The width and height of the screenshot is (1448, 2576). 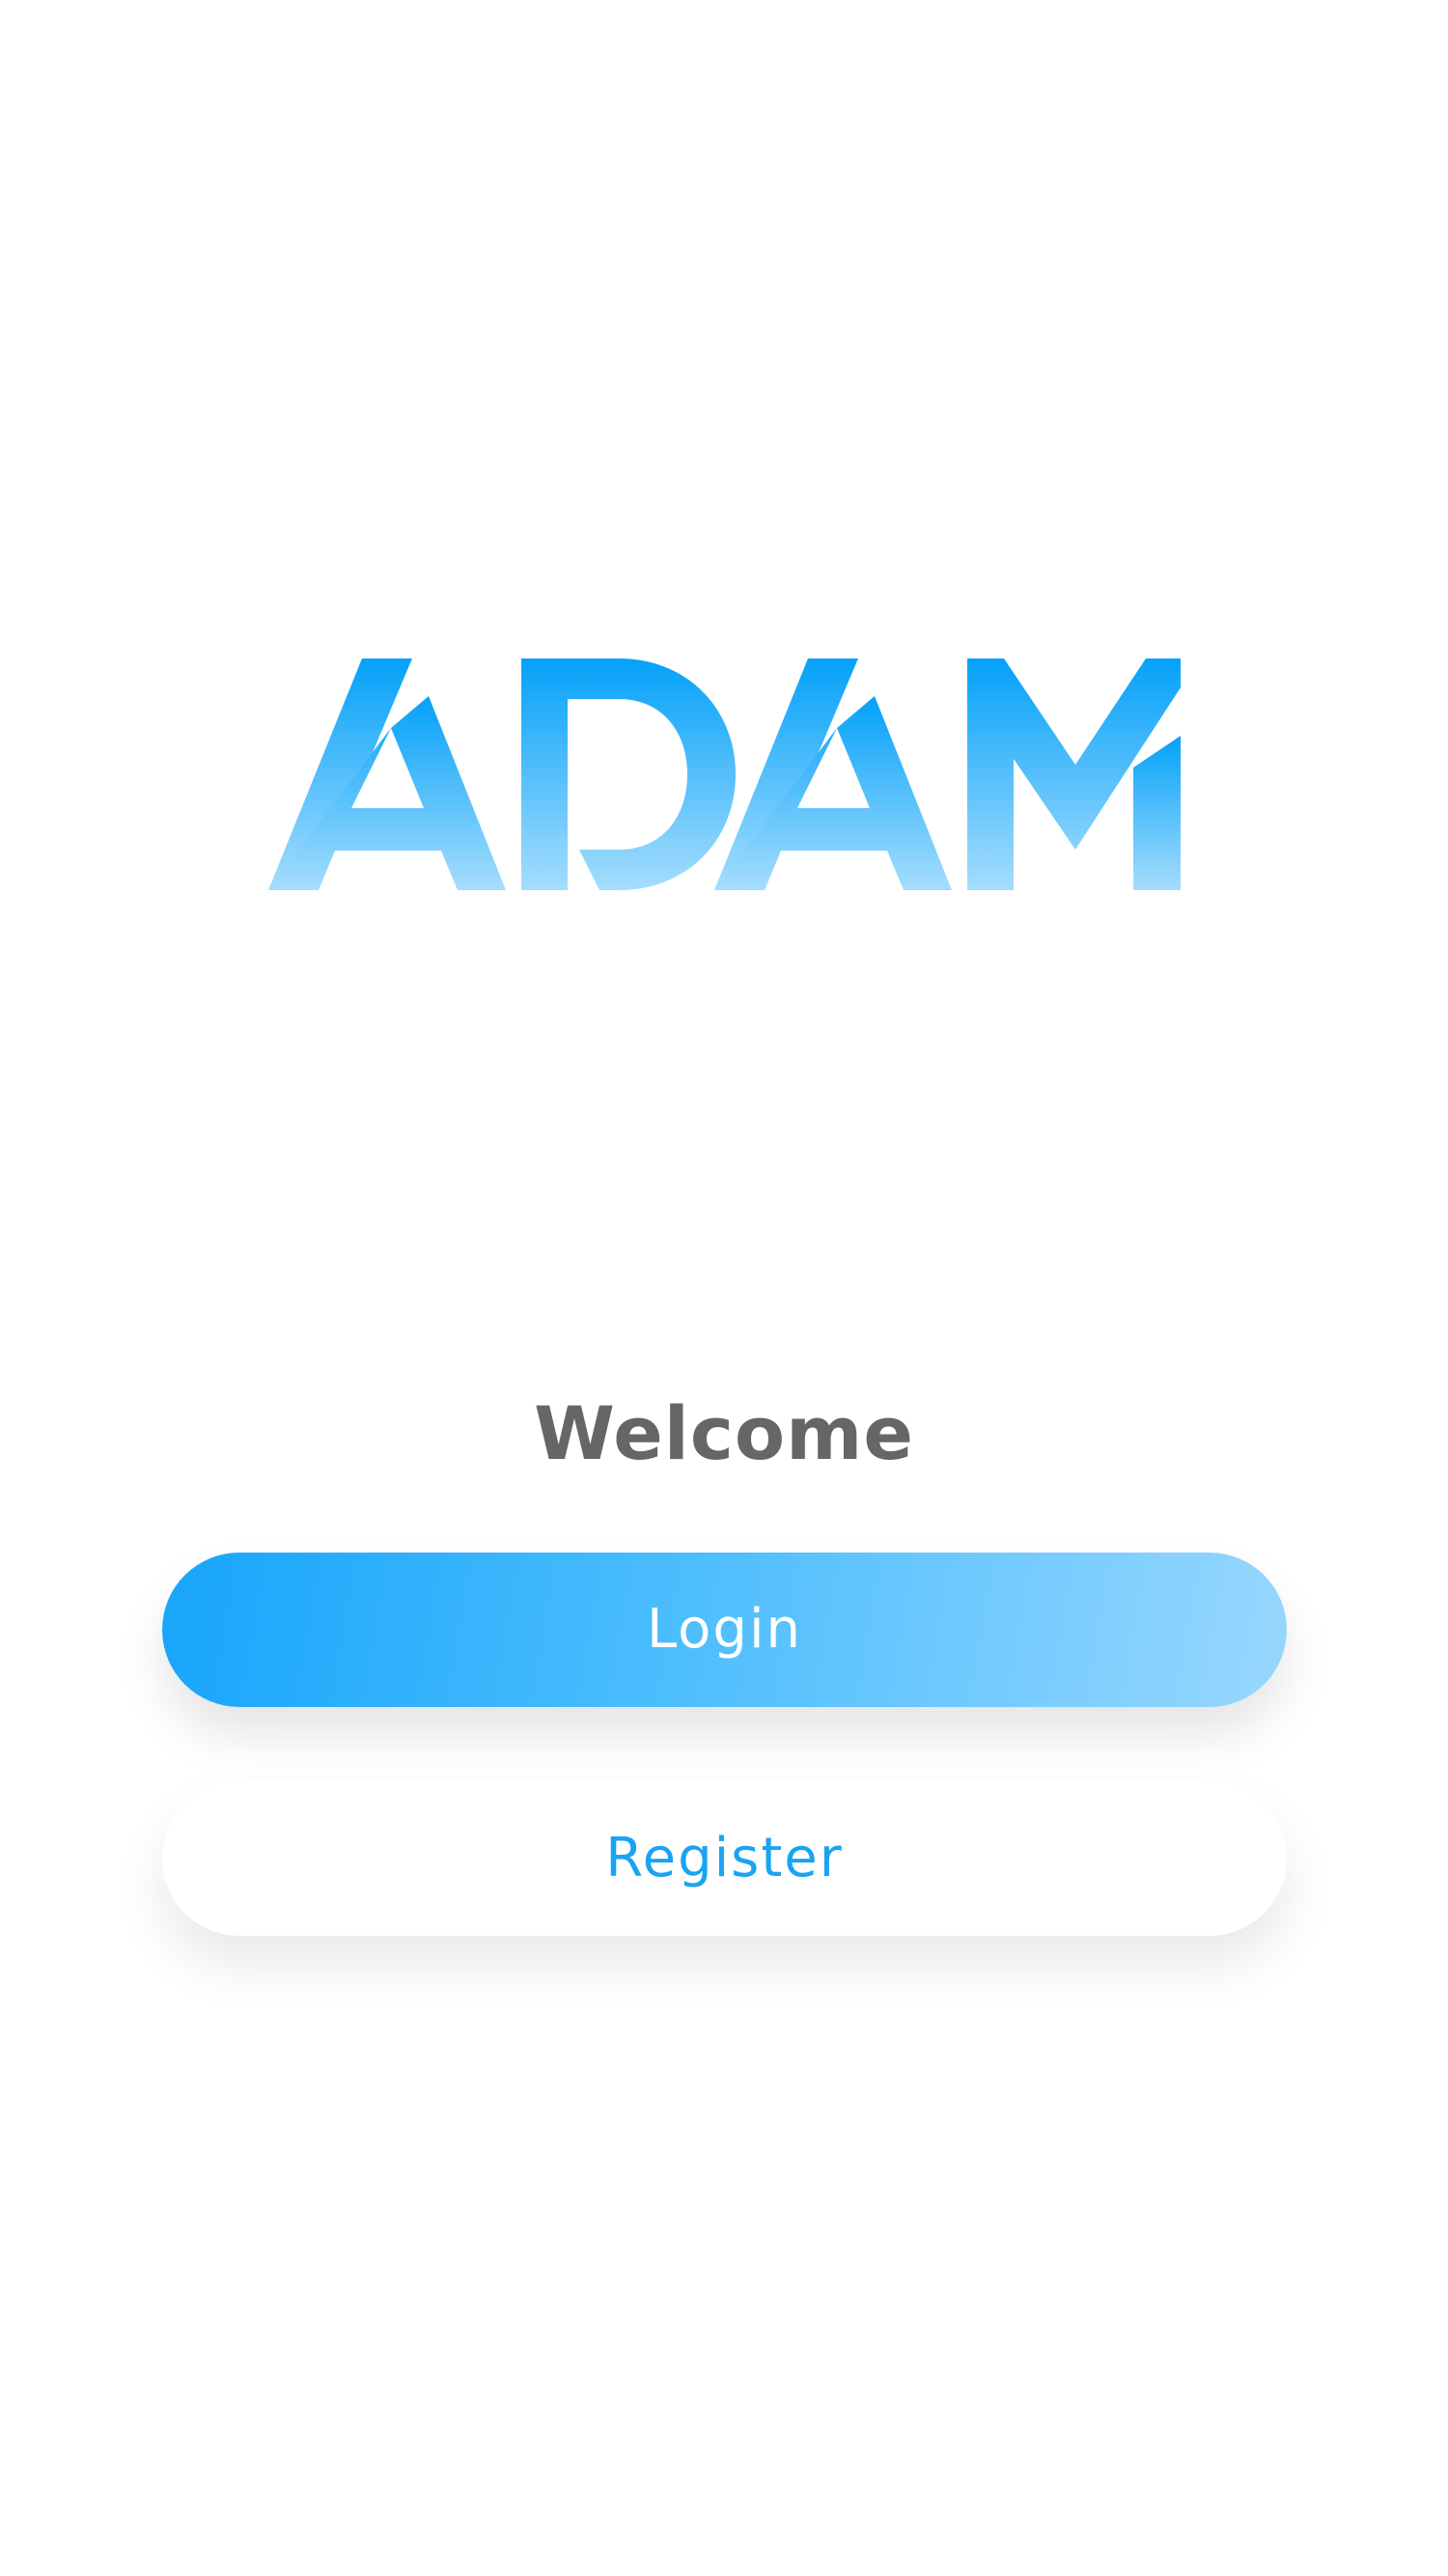 I want to click on adam-logo-graphic, so click(x=725, y=774).